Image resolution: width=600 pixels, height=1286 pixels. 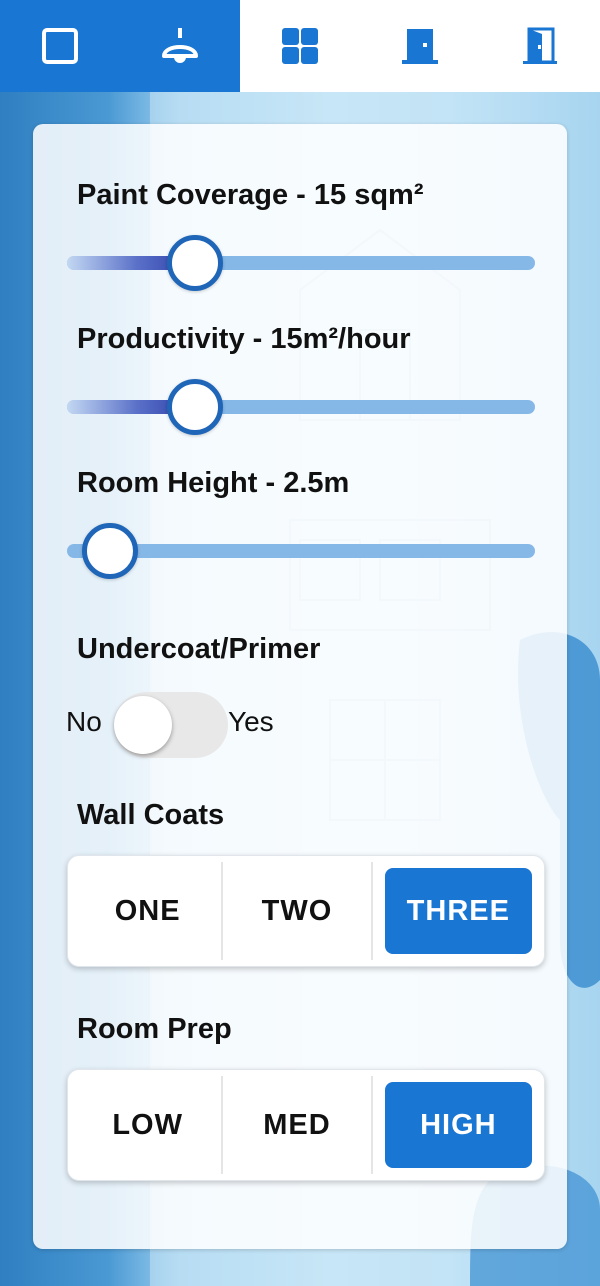 I want to click on room-height-slider, so click(x=301, y=551).